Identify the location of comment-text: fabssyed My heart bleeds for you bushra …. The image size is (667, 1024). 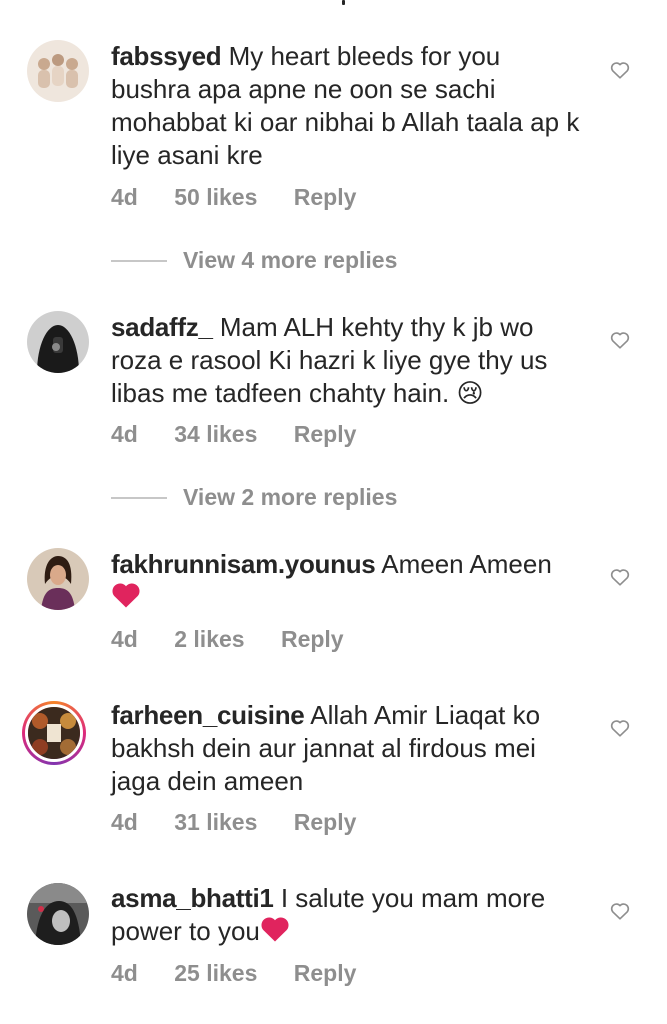
(346, 106).